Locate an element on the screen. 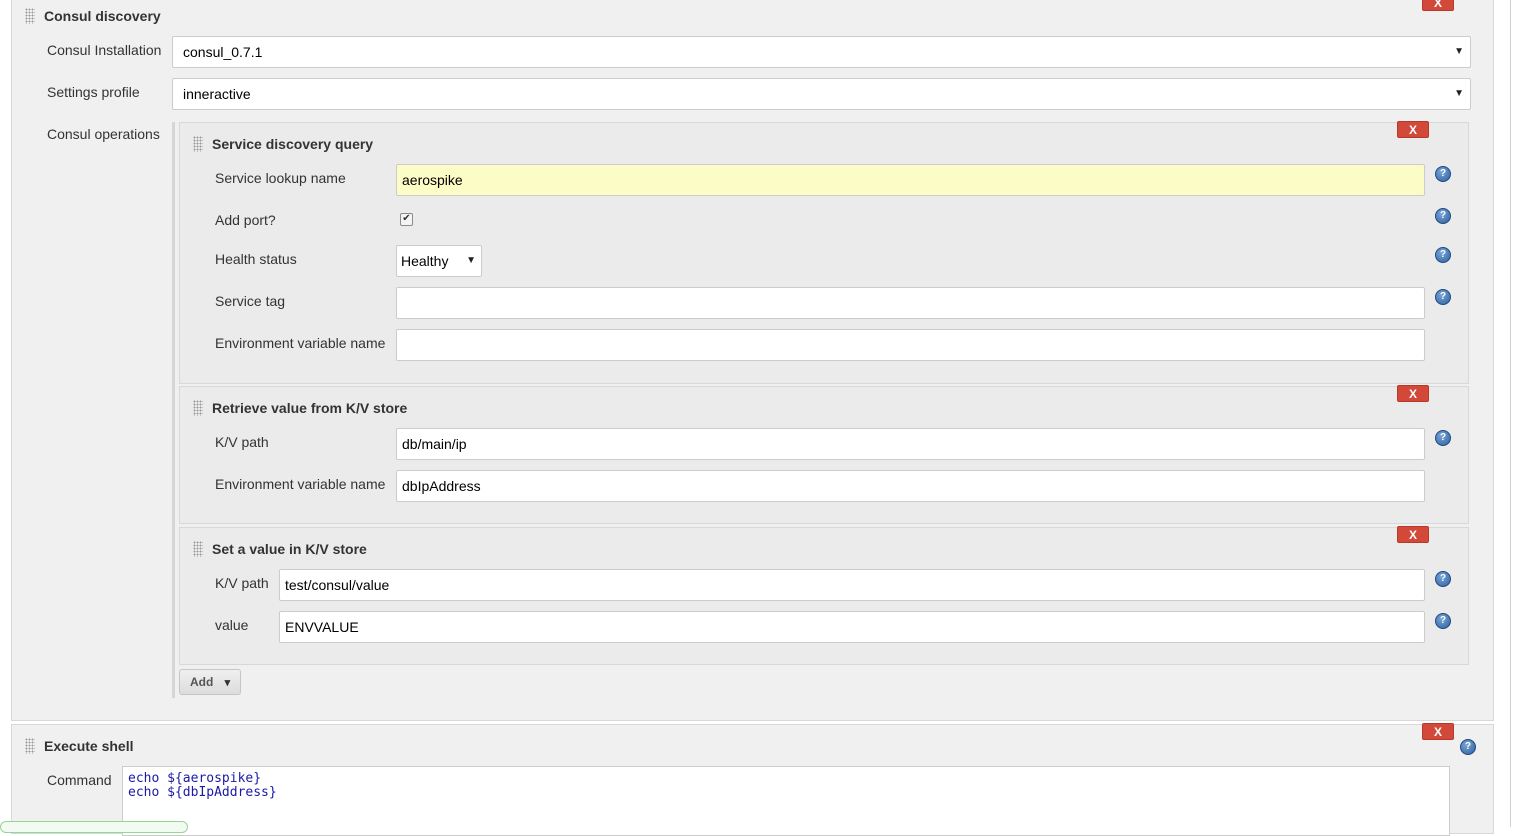 The width and height of the screenshot is (1518, 836). delete-kv-retrieve-button: X is located at coordinates (1413, 393).